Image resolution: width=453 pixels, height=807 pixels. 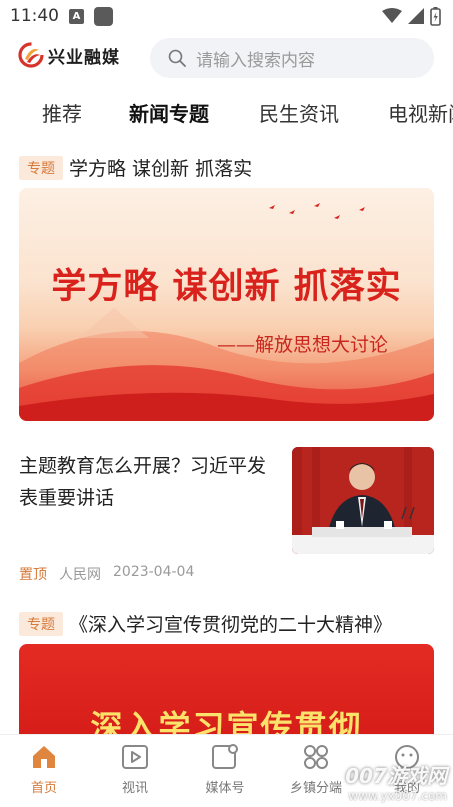 I want to click on watermark: 007游戏网 www.yx007.com, so click(x=396, y=781).